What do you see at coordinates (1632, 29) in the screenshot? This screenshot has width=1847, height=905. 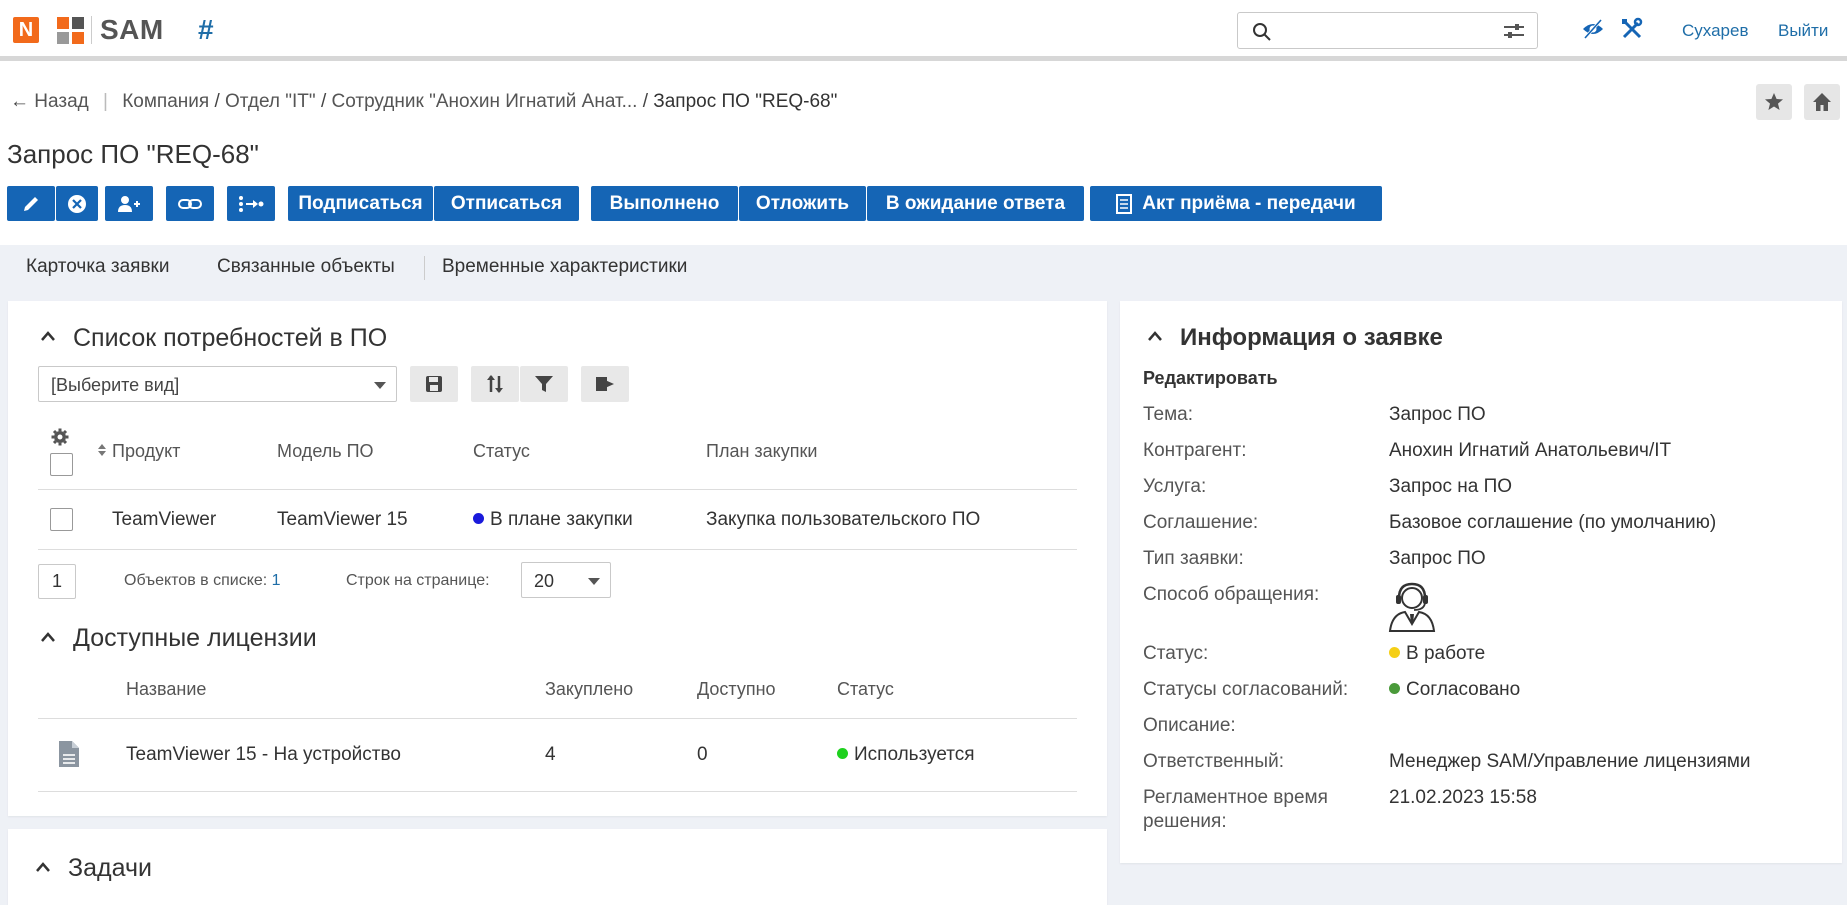 I see `tools-icon` at bounding box center [1632, 29].